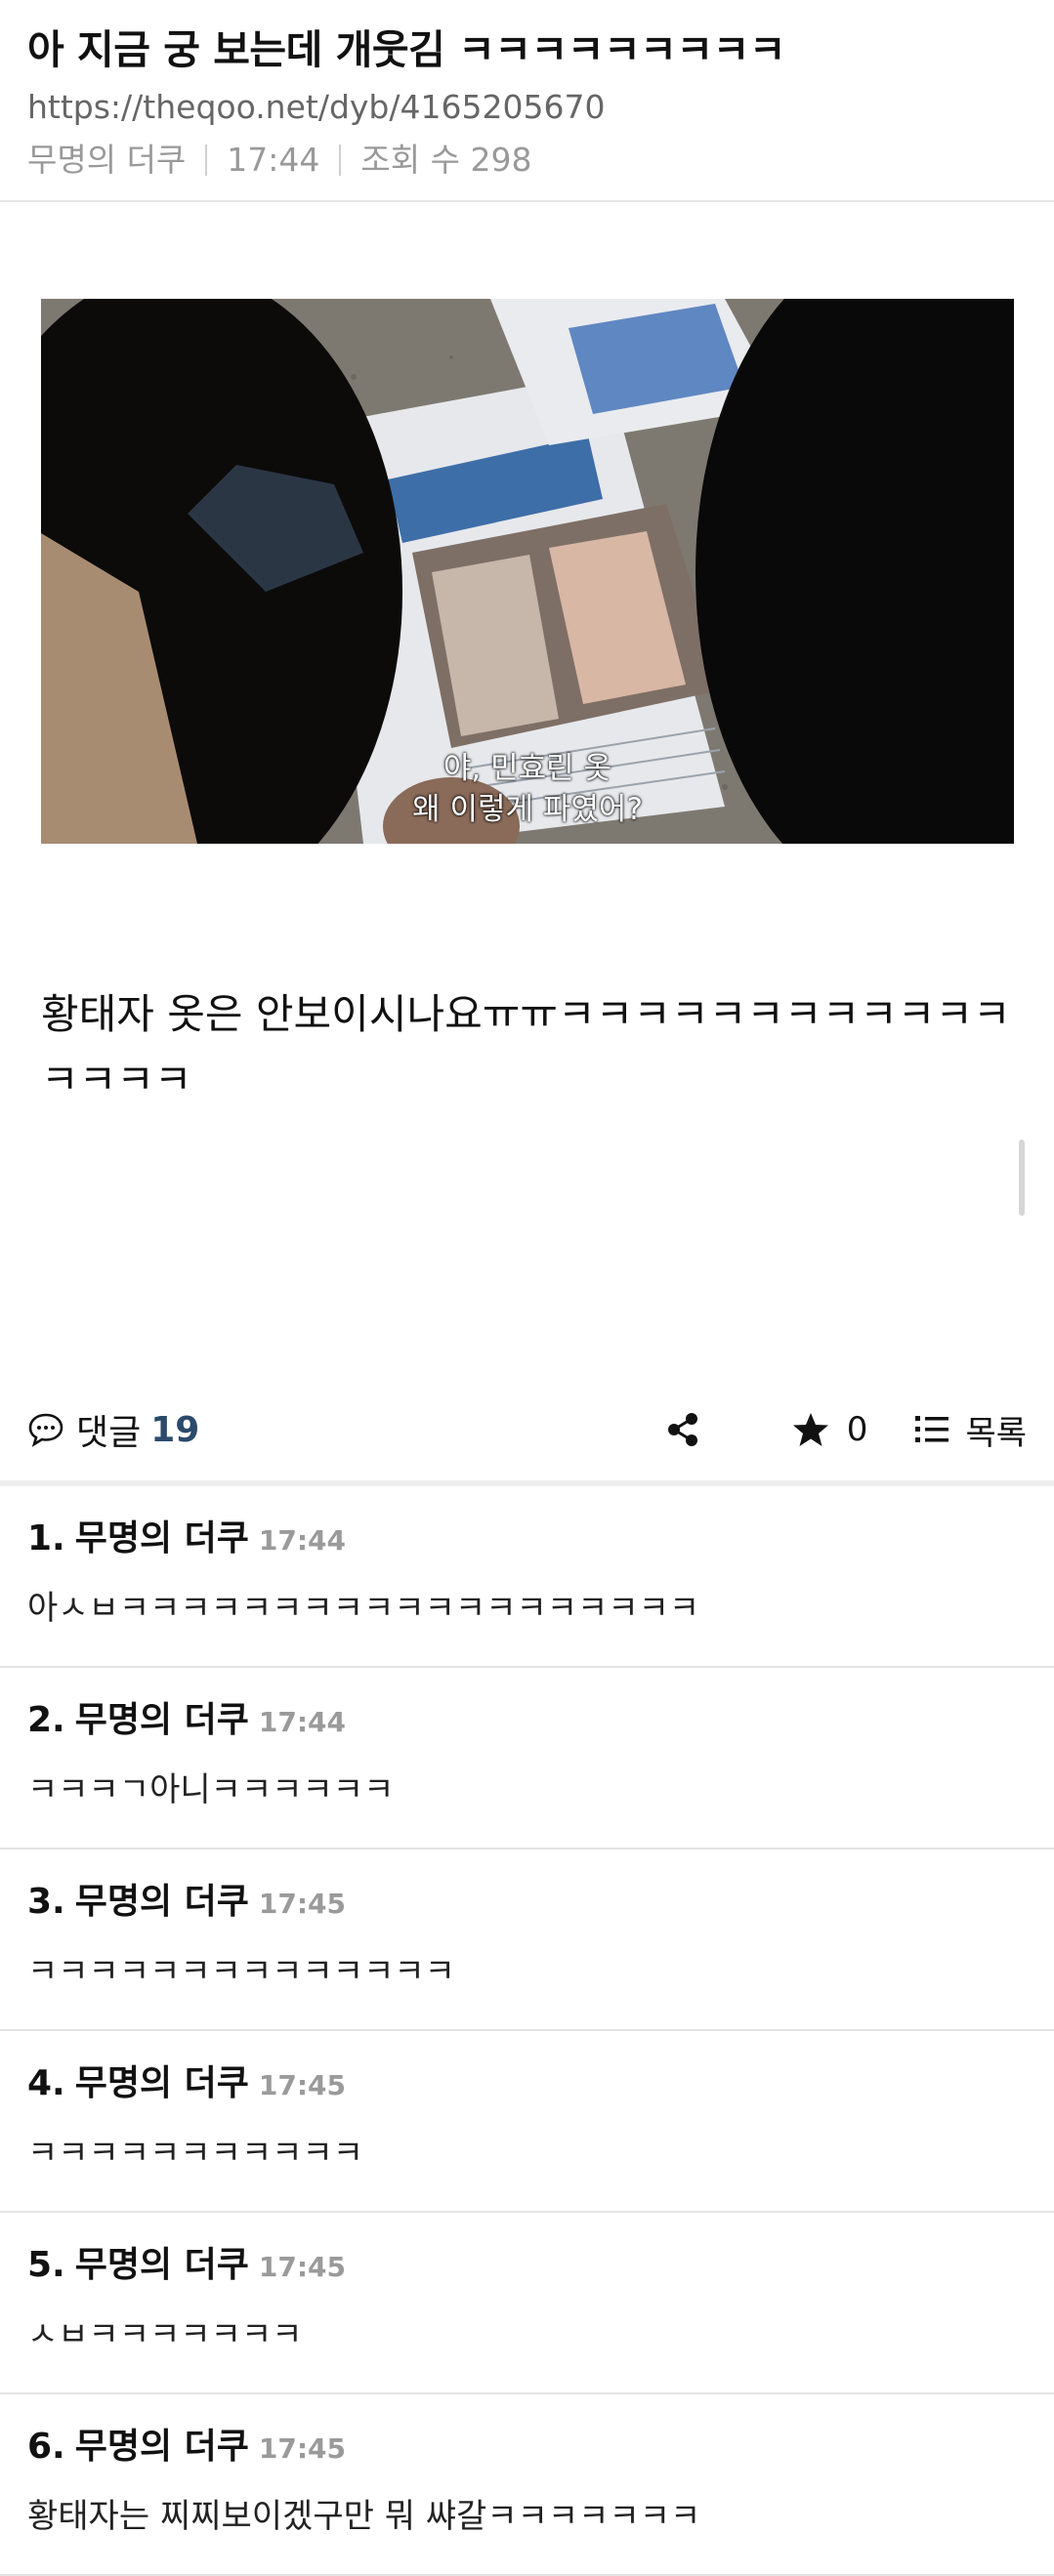 The image size is (1054, 2576). What do you see at coordinates (1022, 1178) in the screenshot?
I see `scrollbar` at bounding box center [1022, 1178].